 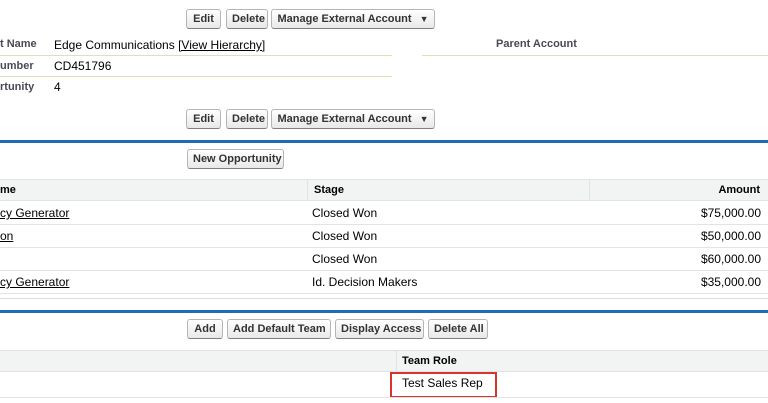 What do you see at coordinates (8, 190) in the screenshot?
I see `column-header-name: me` at bounding box center [8, 190].